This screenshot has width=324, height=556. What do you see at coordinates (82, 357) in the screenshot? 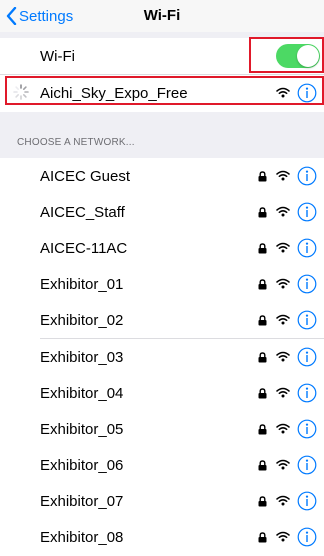
I see `network-name: Exhibitor_03` at bounding box center [82, 357].